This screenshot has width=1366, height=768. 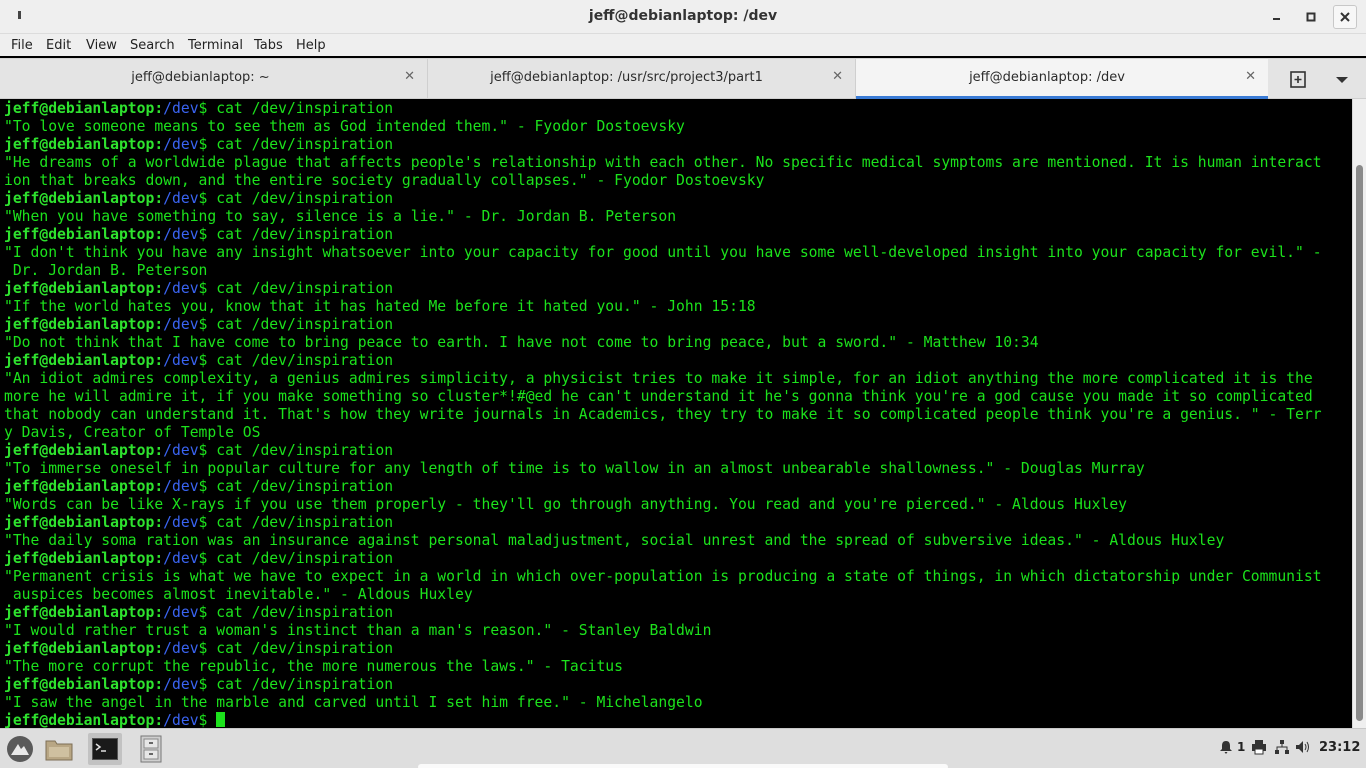 I want to click on archive-button, so click(x=151, y=749).